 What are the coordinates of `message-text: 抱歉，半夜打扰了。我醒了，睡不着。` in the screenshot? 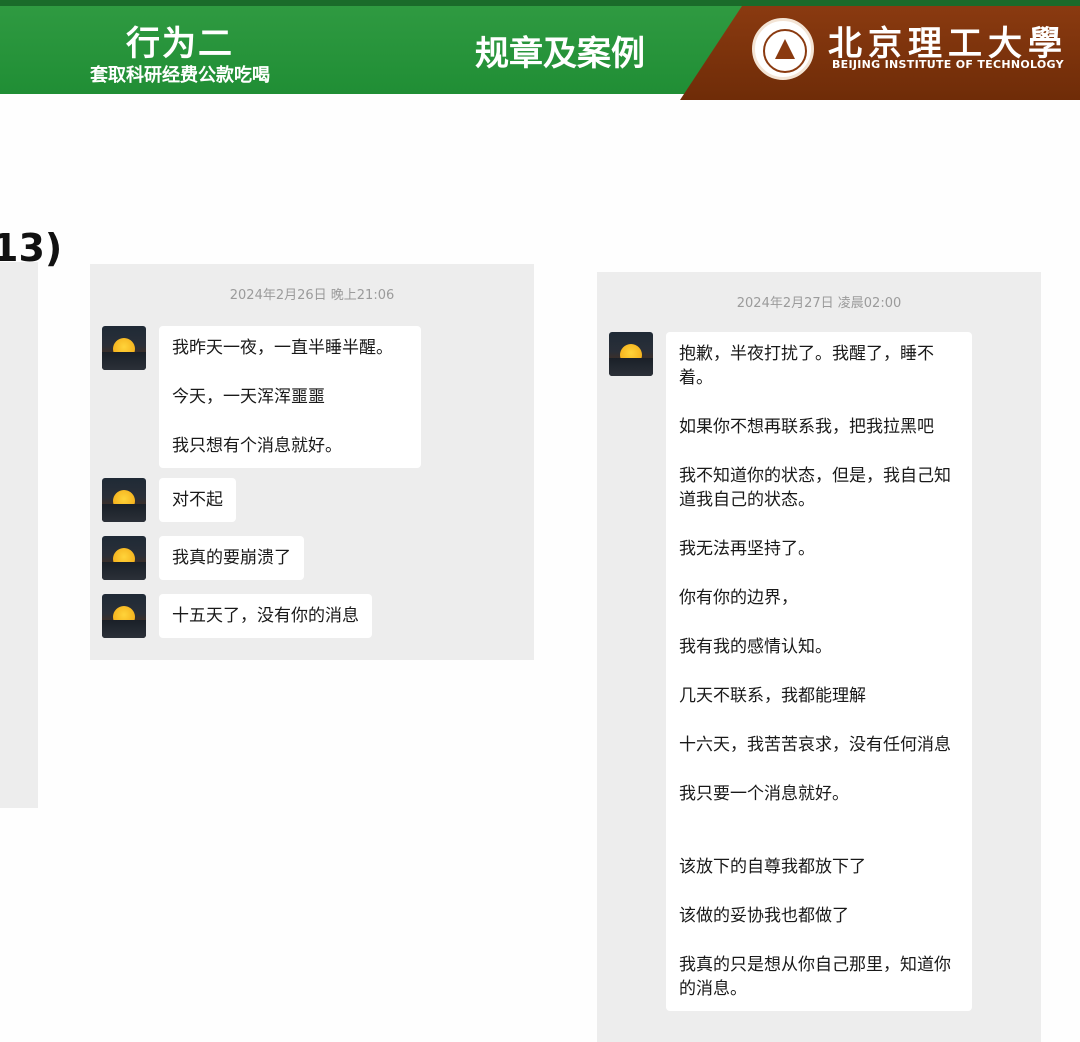 It's located at (806, 366).